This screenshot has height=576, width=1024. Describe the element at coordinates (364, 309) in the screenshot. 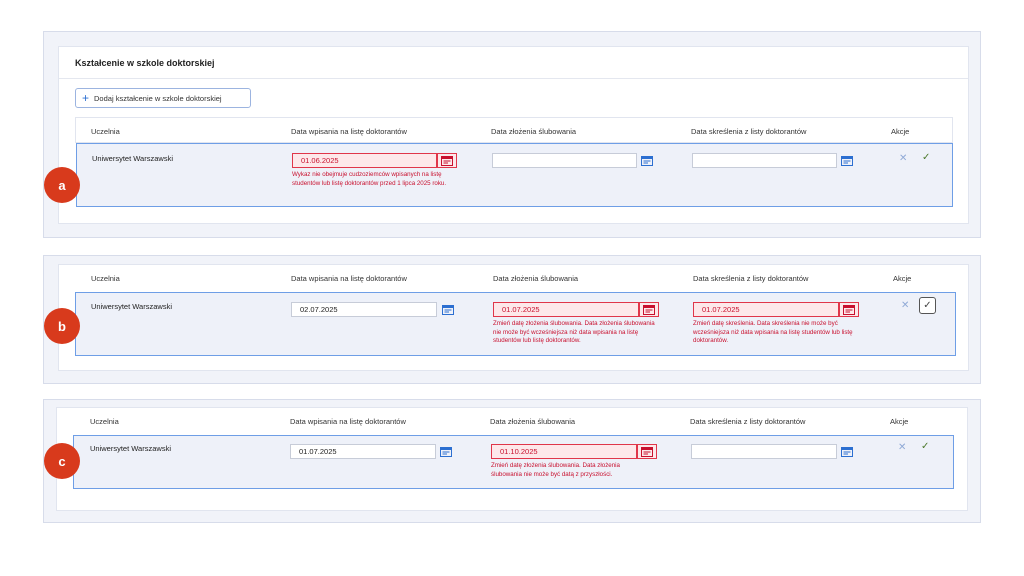

I see `enroll-date-input: 02.07.2025` at that location.